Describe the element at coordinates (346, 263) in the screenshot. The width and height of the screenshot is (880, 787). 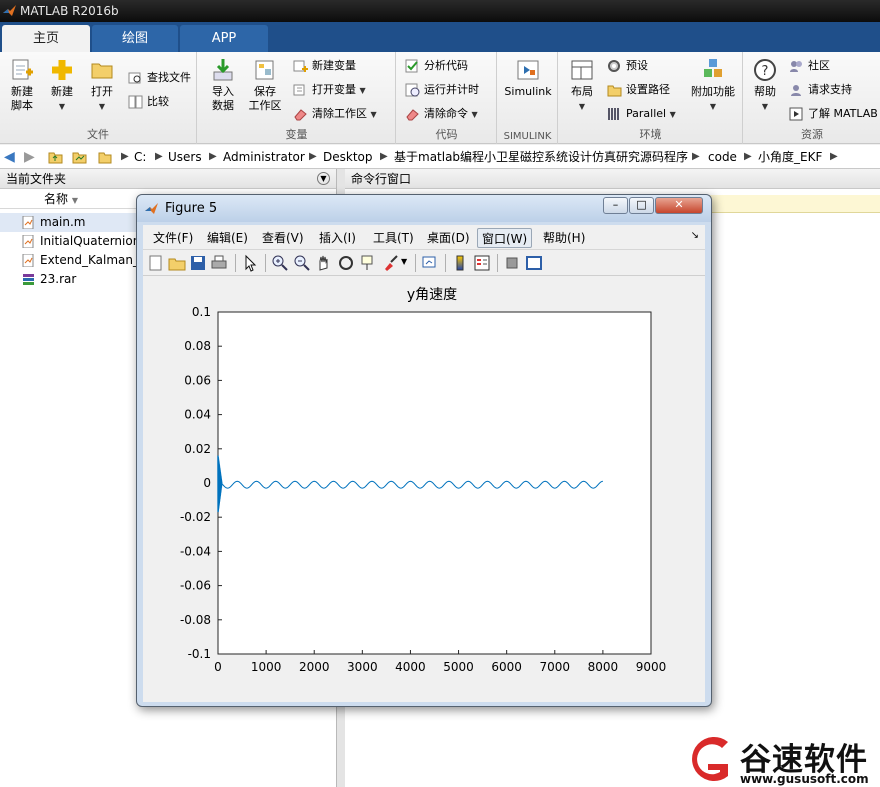
I see `rotate-3d-icon` at that location.